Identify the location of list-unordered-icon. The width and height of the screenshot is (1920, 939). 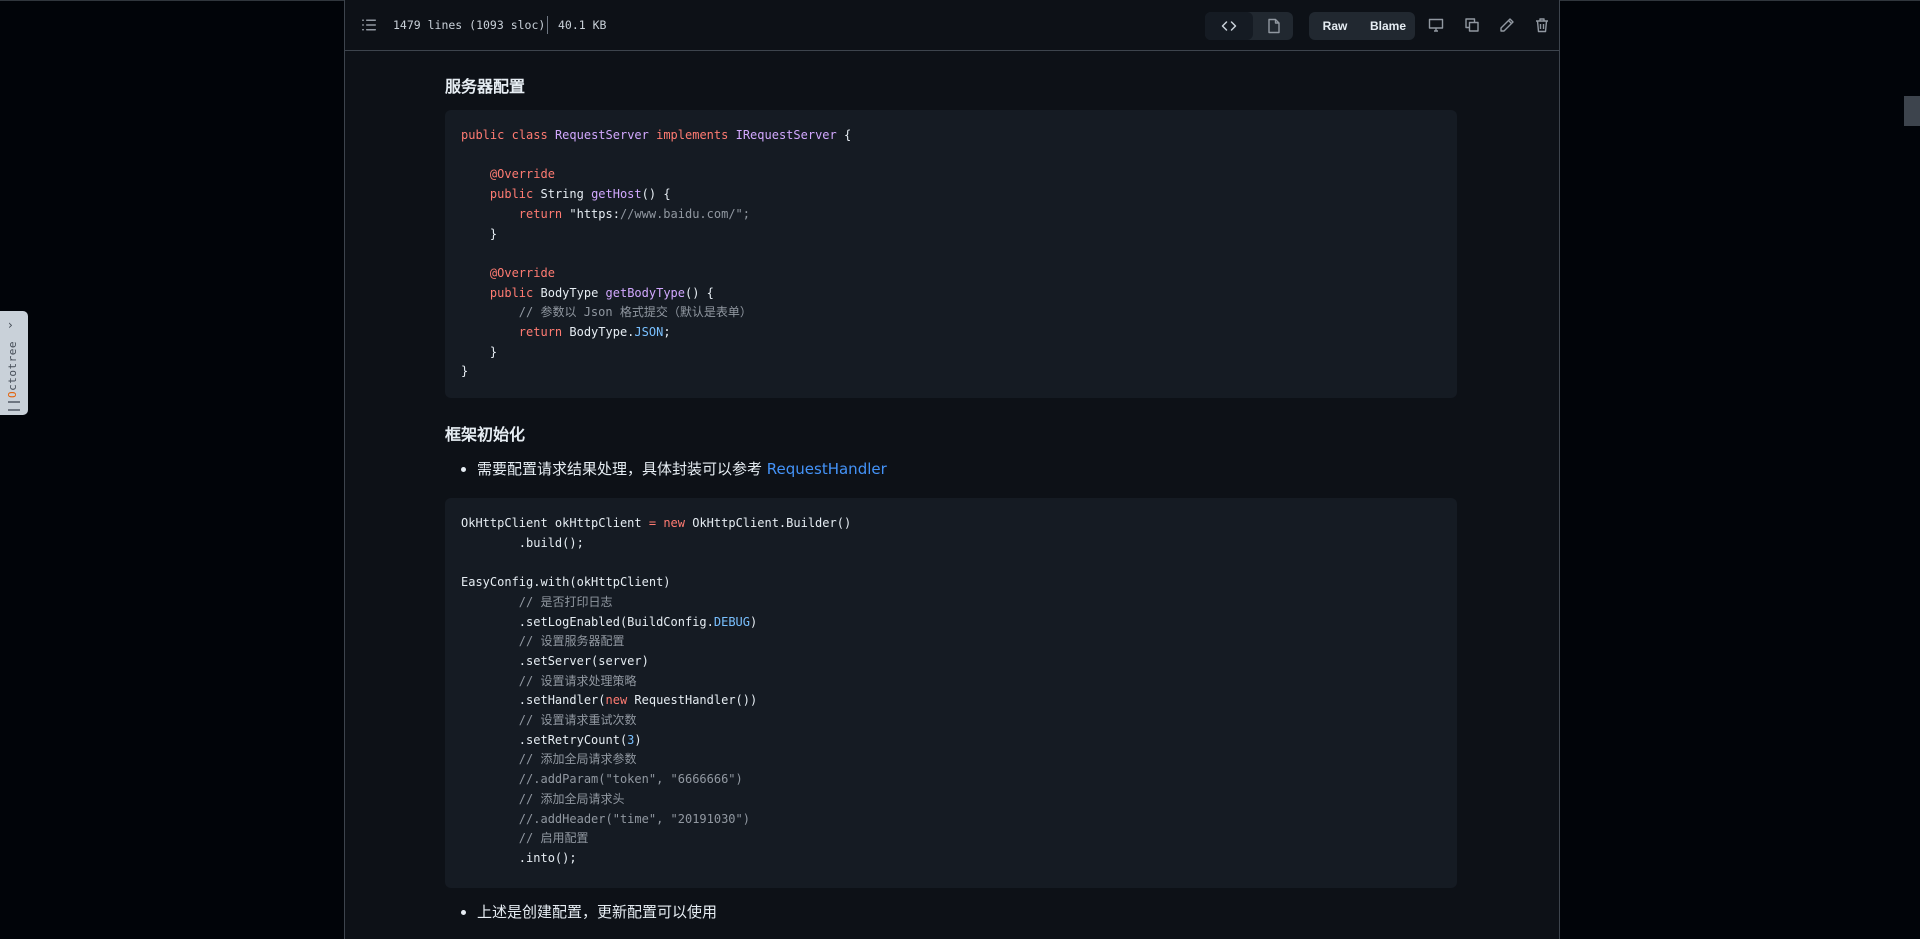
(369, 25).